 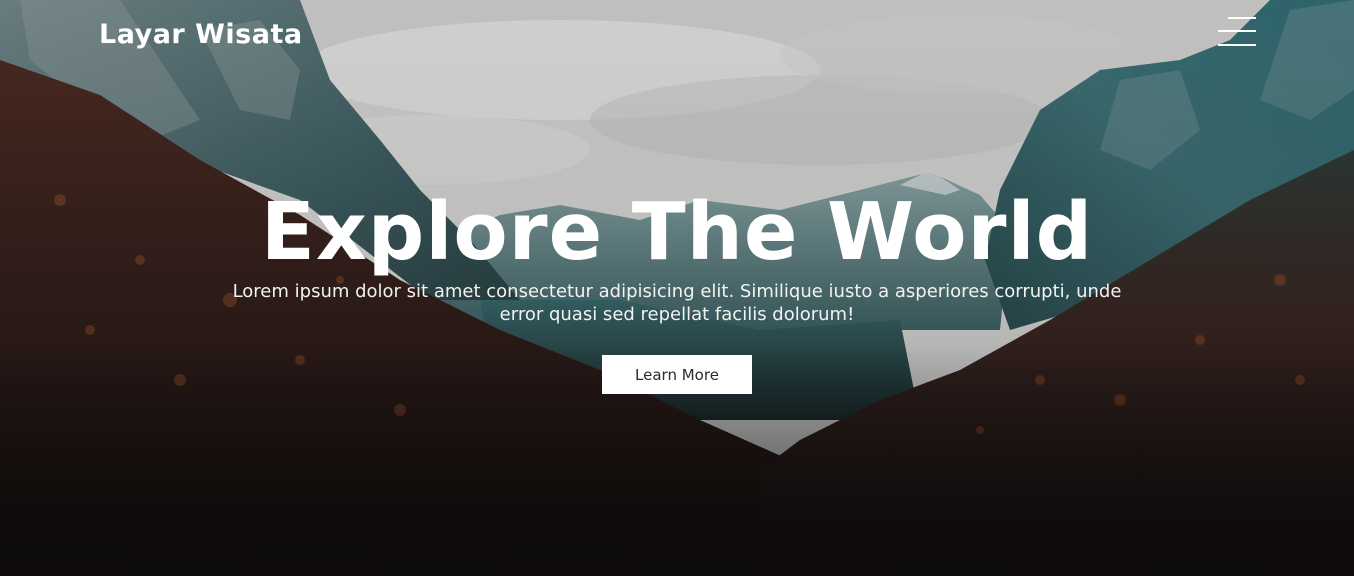 I want to click on brand-logo: Layar Wisata, so click(x=201, y=35).